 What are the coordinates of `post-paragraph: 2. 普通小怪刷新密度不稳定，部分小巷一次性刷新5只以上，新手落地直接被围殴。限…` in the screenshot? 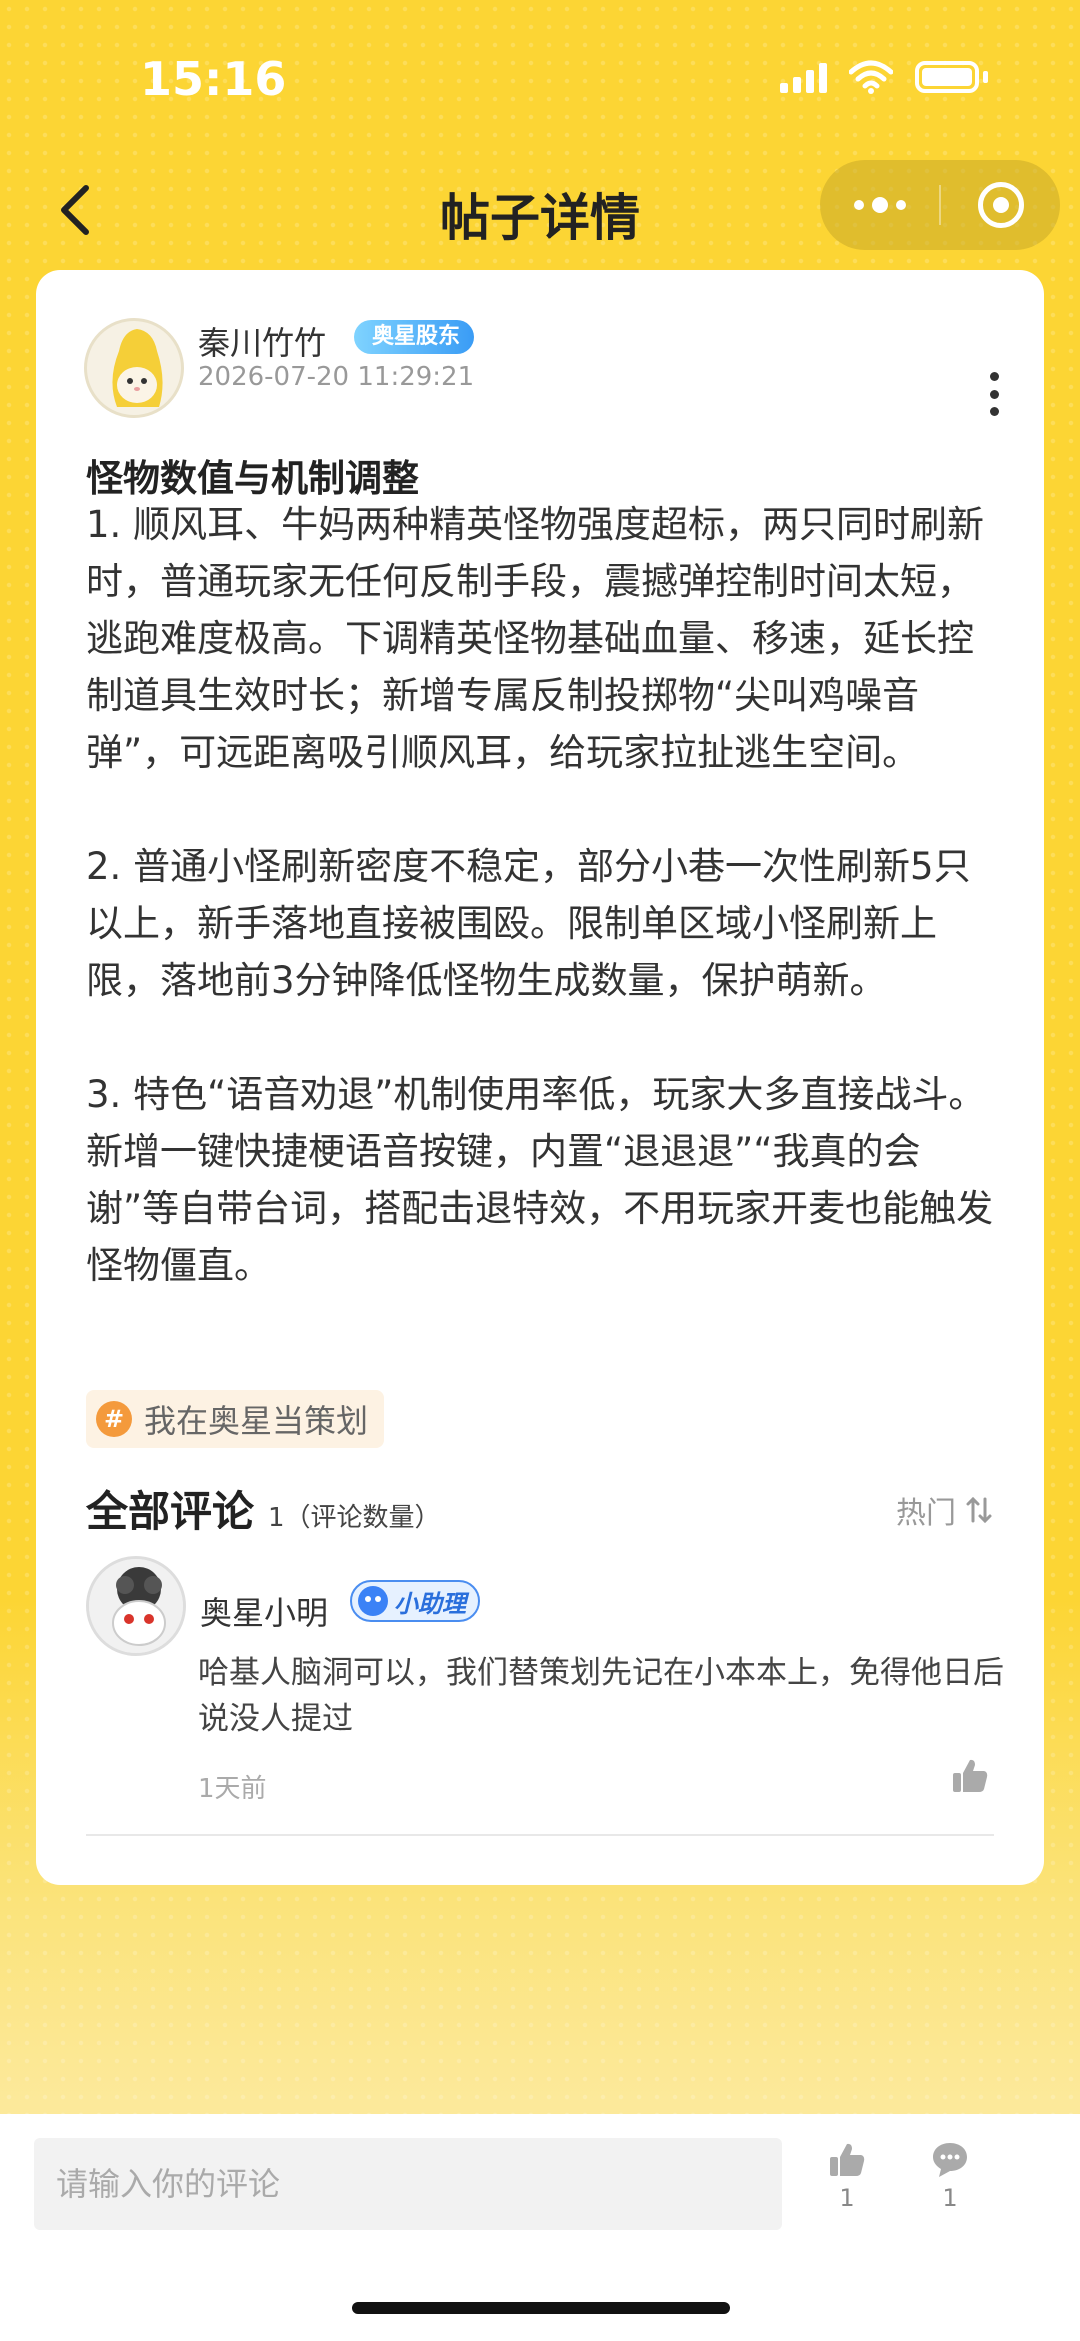 It's located at (528, 923).